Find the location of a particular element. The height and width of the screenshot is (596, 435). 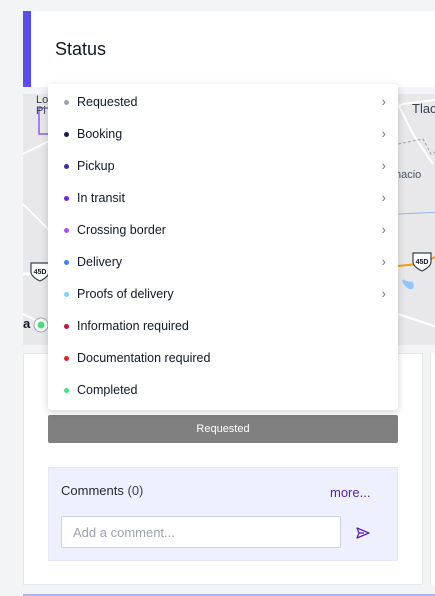

status-option: Crossing border › is located at coordinates (223, 230).